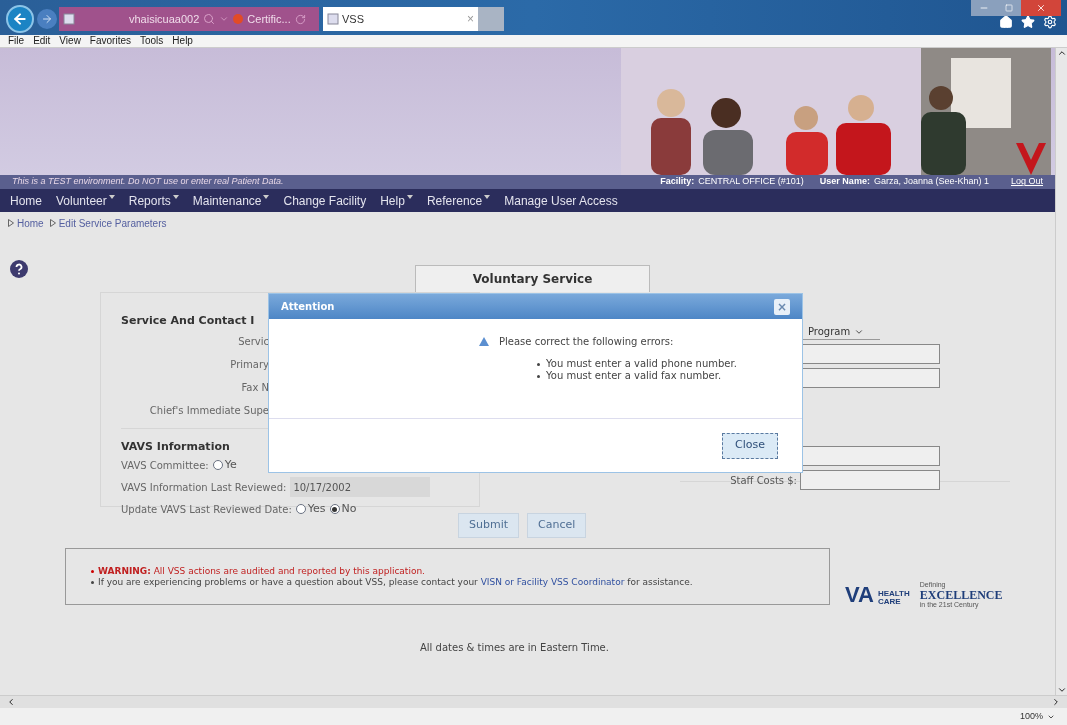 The width and height of the screenshot is (1067, 725). Describe the element at coordinates (751, 182) in the screenshot. I see `facility-value: CENTRAL OFFICE (#101)` at that location.